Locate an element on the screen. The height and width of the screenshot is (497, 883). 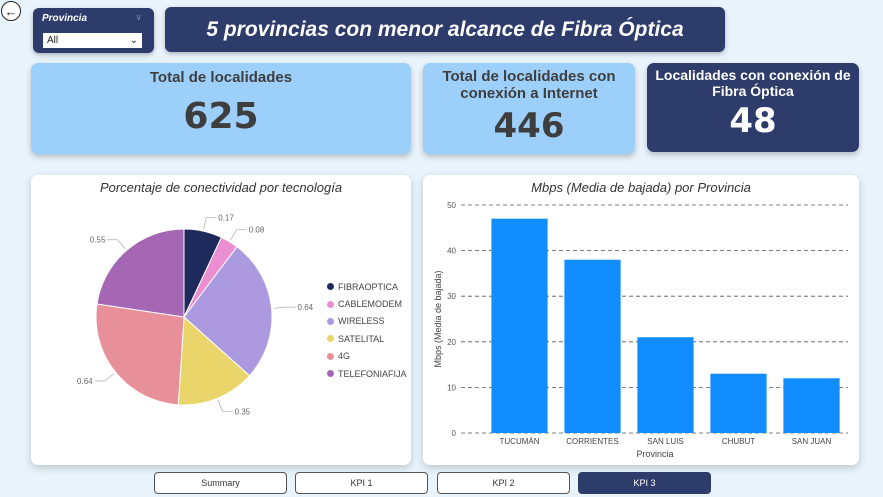
tab-kpi-1: KPI 1 is located at coordinates (361, 483).